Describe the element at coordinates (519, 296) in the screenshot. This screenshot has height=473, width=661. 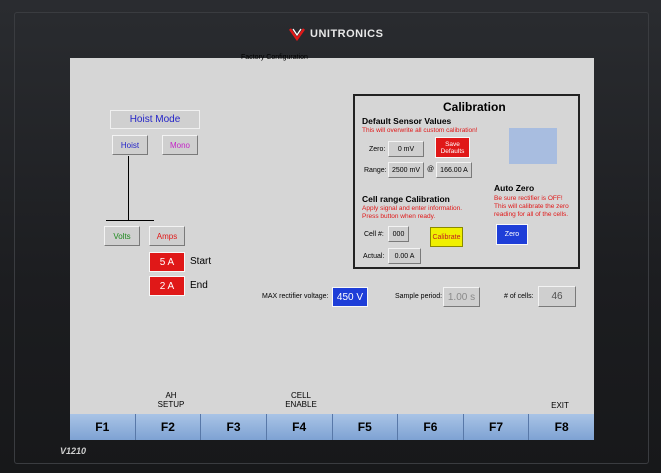
I see `cell-count-label: # of cells:` at that location.